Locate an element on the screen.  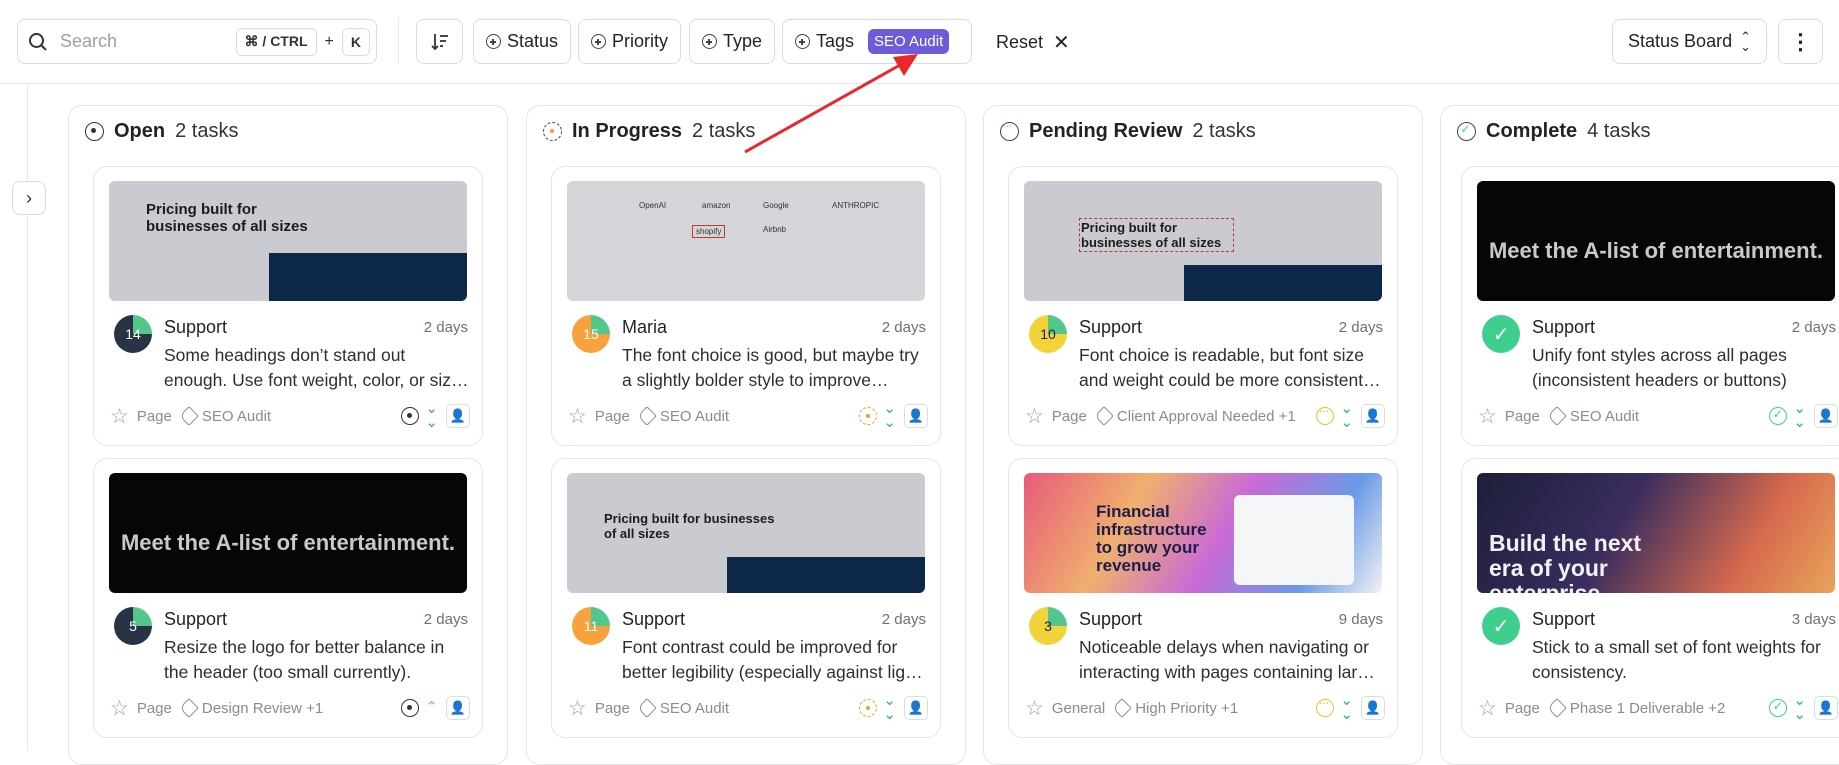
task-tags: SEO Audit is located at coordinates (236, 416).